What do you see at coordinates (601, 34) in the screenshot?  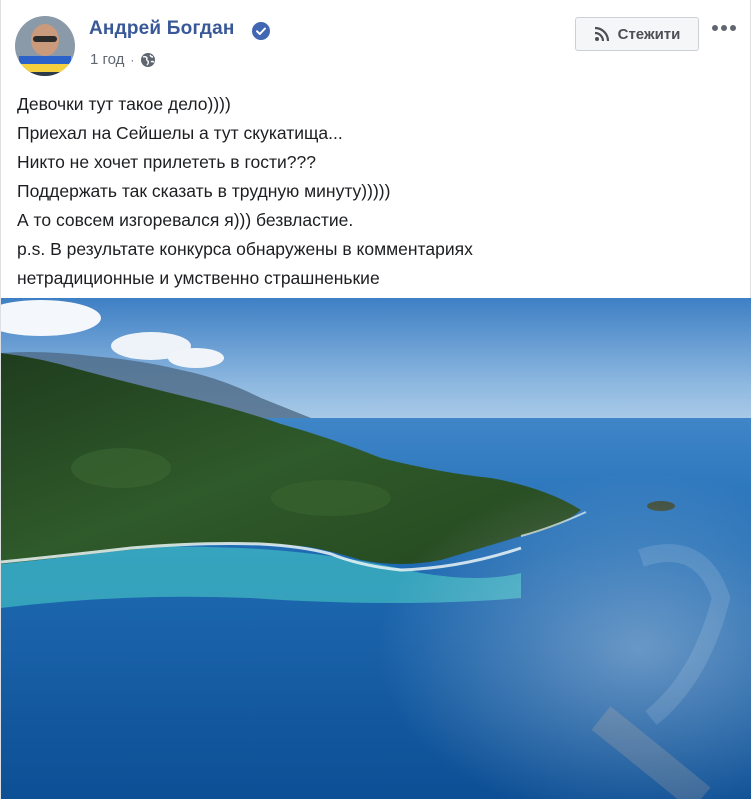 I see `rss-icon` at bounding box center [601, 34].